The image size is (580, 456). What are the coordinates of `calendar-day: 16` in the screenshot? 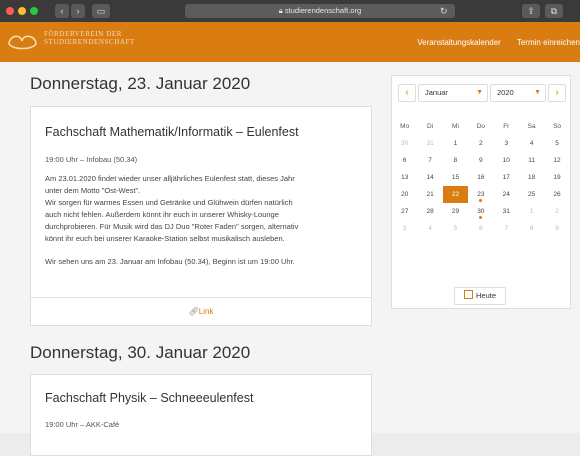 It's located at (480, 177).